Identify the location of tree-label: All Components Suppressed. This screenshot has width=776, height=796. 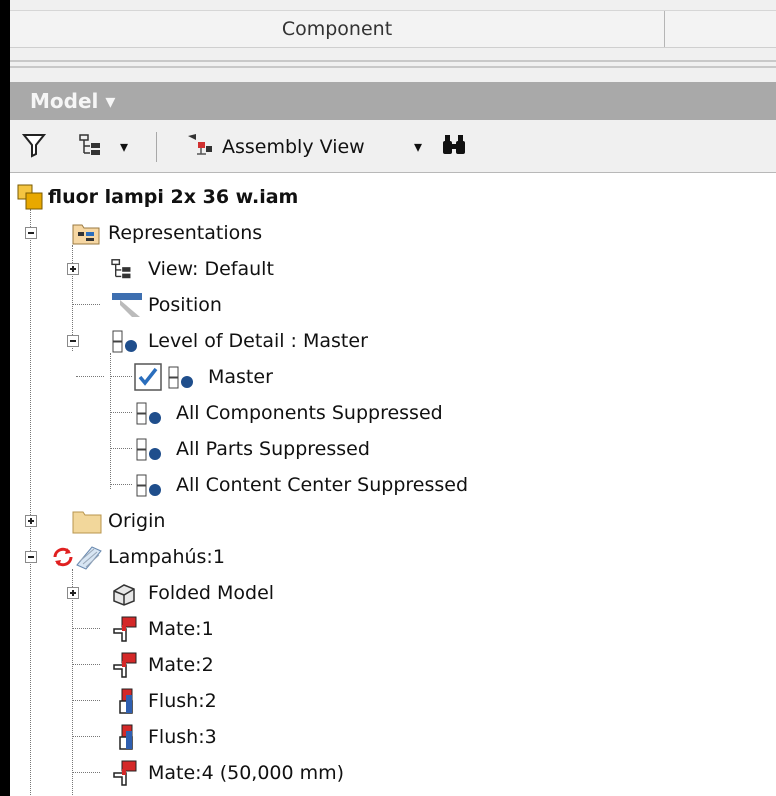
(309, 413).